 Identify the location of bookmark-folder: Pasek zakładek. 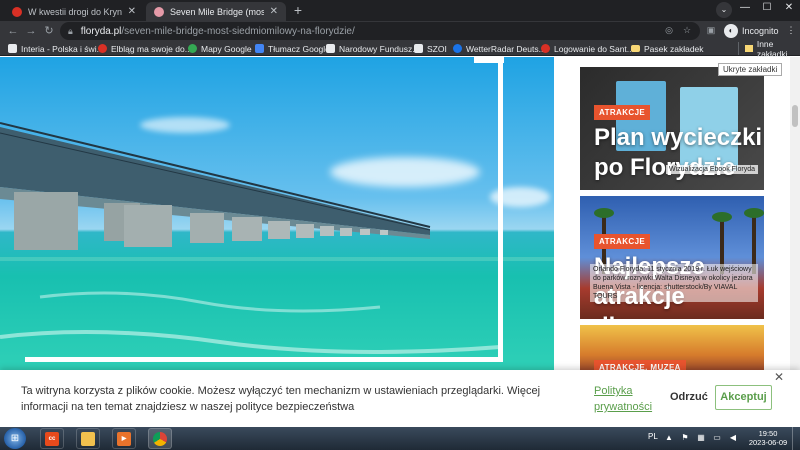
(667, 48).